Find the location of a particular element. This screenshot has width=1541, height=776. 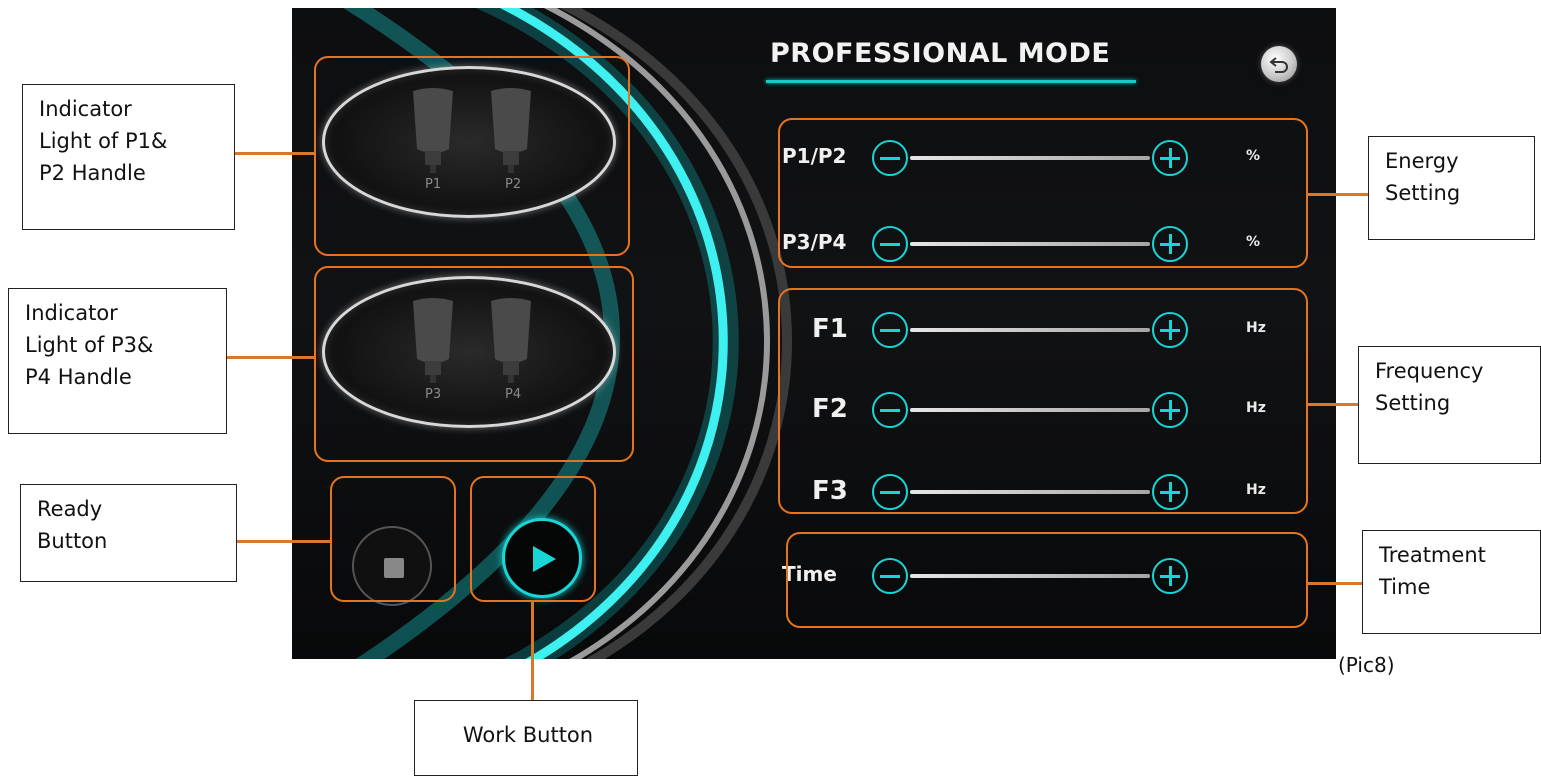

callout-p3p4-indicator is located at coordinates (474, 364).